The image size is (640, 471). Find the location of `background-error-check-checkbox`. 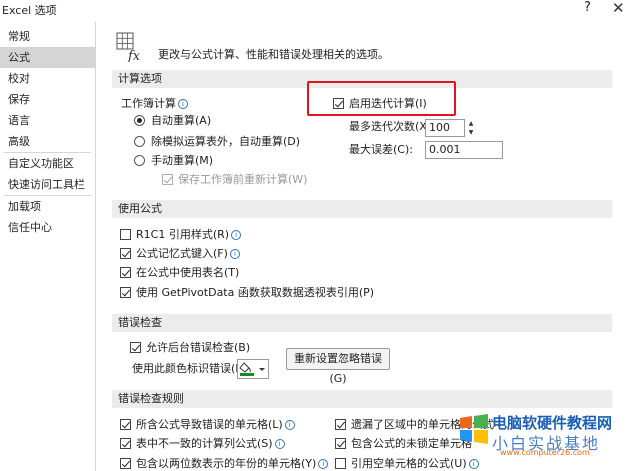

background-error-check-checkbox is located at coordinates (135, 347).